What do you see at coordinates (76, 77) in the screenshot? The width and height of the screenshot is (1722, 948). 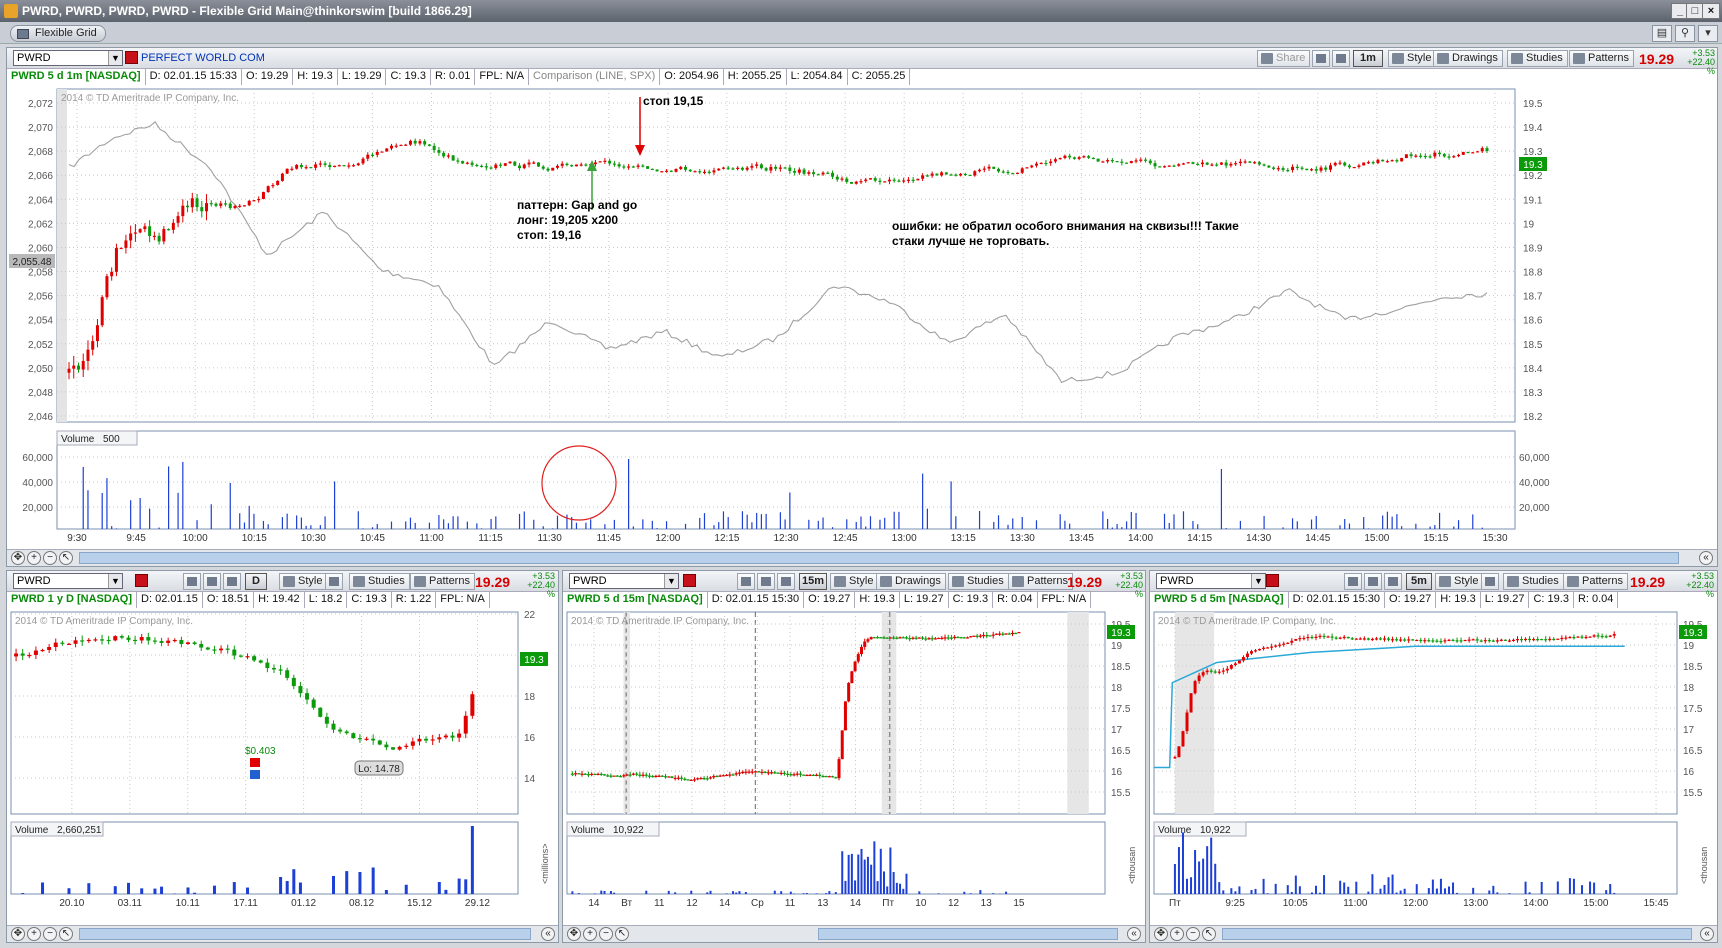 I see `study-label: PWRD 5 d 1m [NASDAQ]` at bounding box center [76, 77].